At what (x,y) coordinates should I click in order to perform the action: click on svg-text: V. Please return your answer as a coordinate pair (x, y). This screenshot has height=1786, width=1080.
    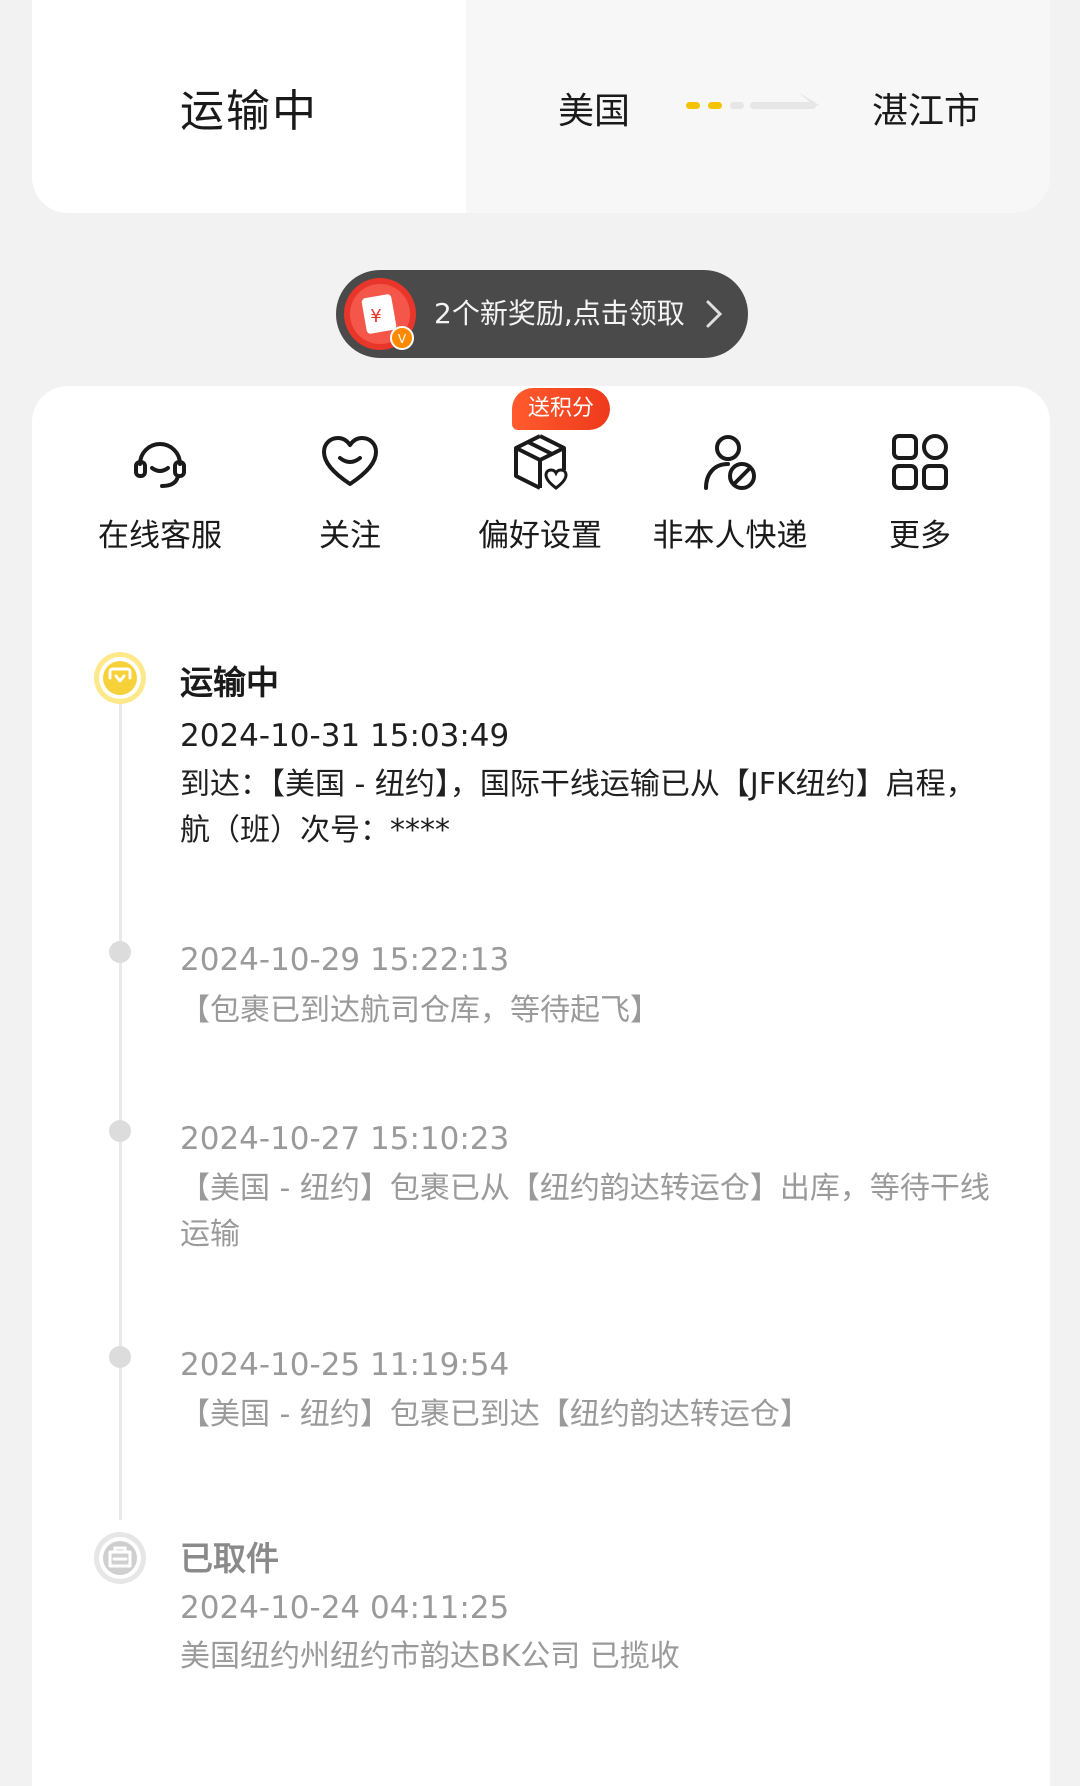
    Looking at the image, I should click on (402, 339).